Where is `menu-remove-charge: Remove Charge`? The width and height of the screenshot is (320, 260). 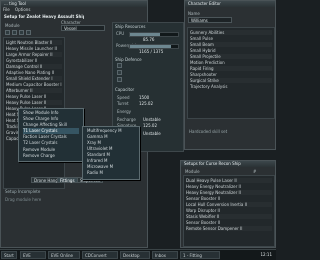 menu-remove-charge: Remove Charge is located at coordinates (51, 156).